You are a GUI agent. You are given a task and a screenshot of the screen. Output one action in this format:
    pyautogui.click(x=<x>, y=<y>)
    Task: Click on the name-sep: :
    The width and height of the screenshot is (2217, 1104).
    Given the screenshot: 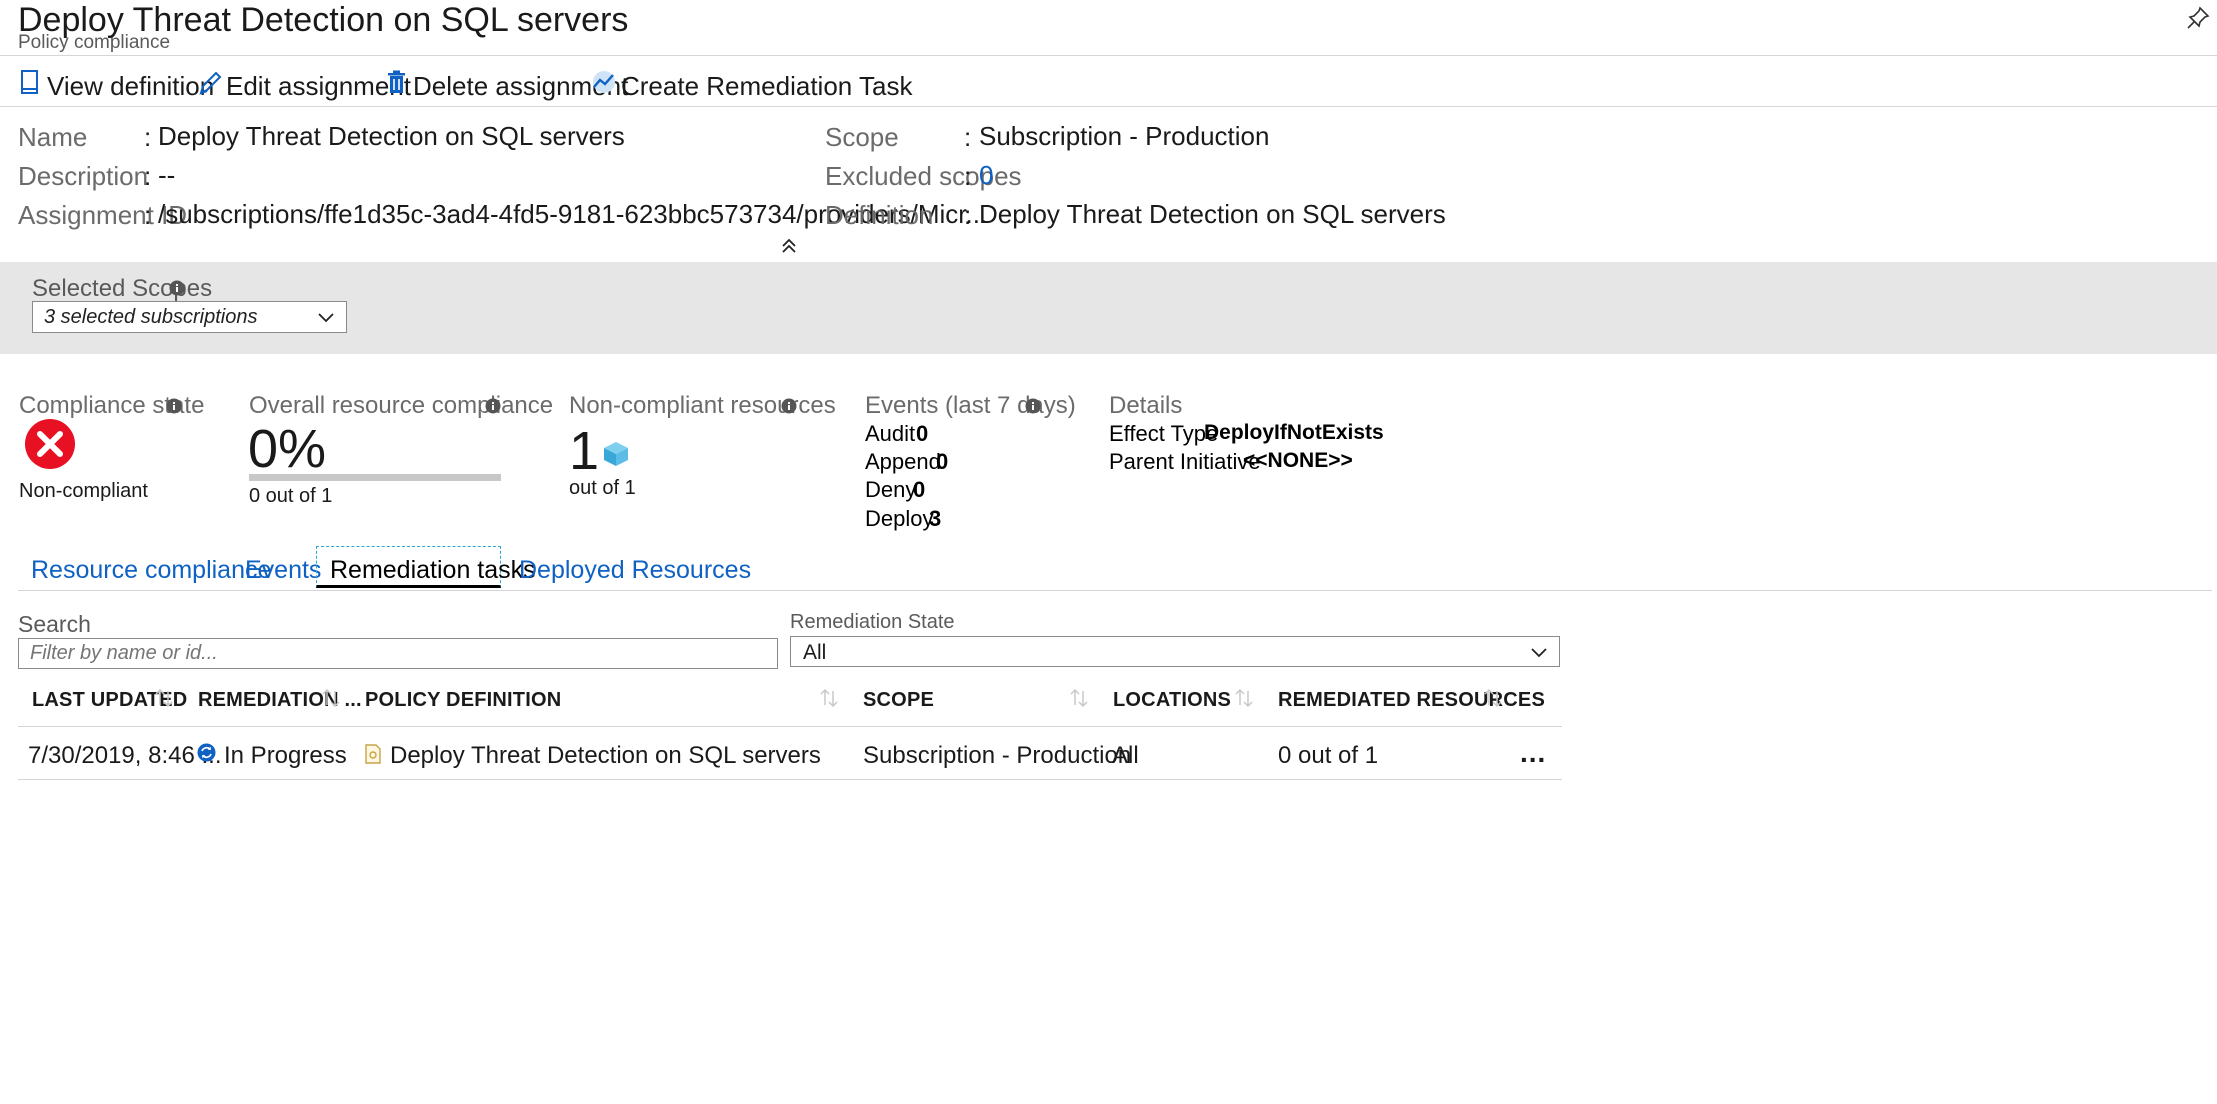 What is the action you would take?
    pyautogui.click(x=148, y=137)
    